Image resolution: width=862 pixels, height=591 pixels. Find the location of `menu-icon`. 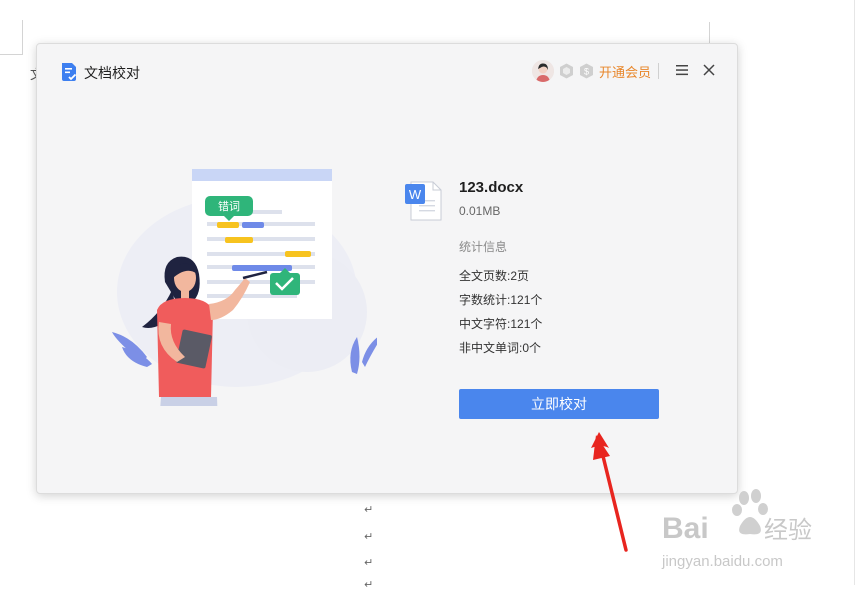

menu-icon is located at coordinates (682, 70).